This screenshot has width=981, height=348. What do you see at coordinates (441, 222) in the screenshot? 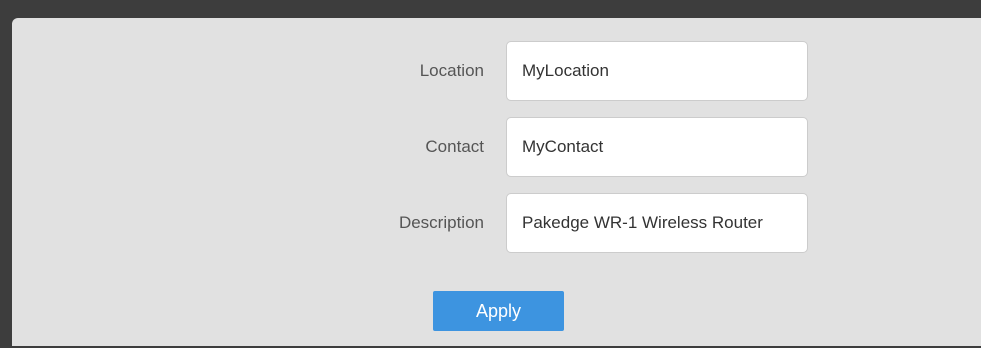
I see `description-label: Description` at bounding box center [441, 222].